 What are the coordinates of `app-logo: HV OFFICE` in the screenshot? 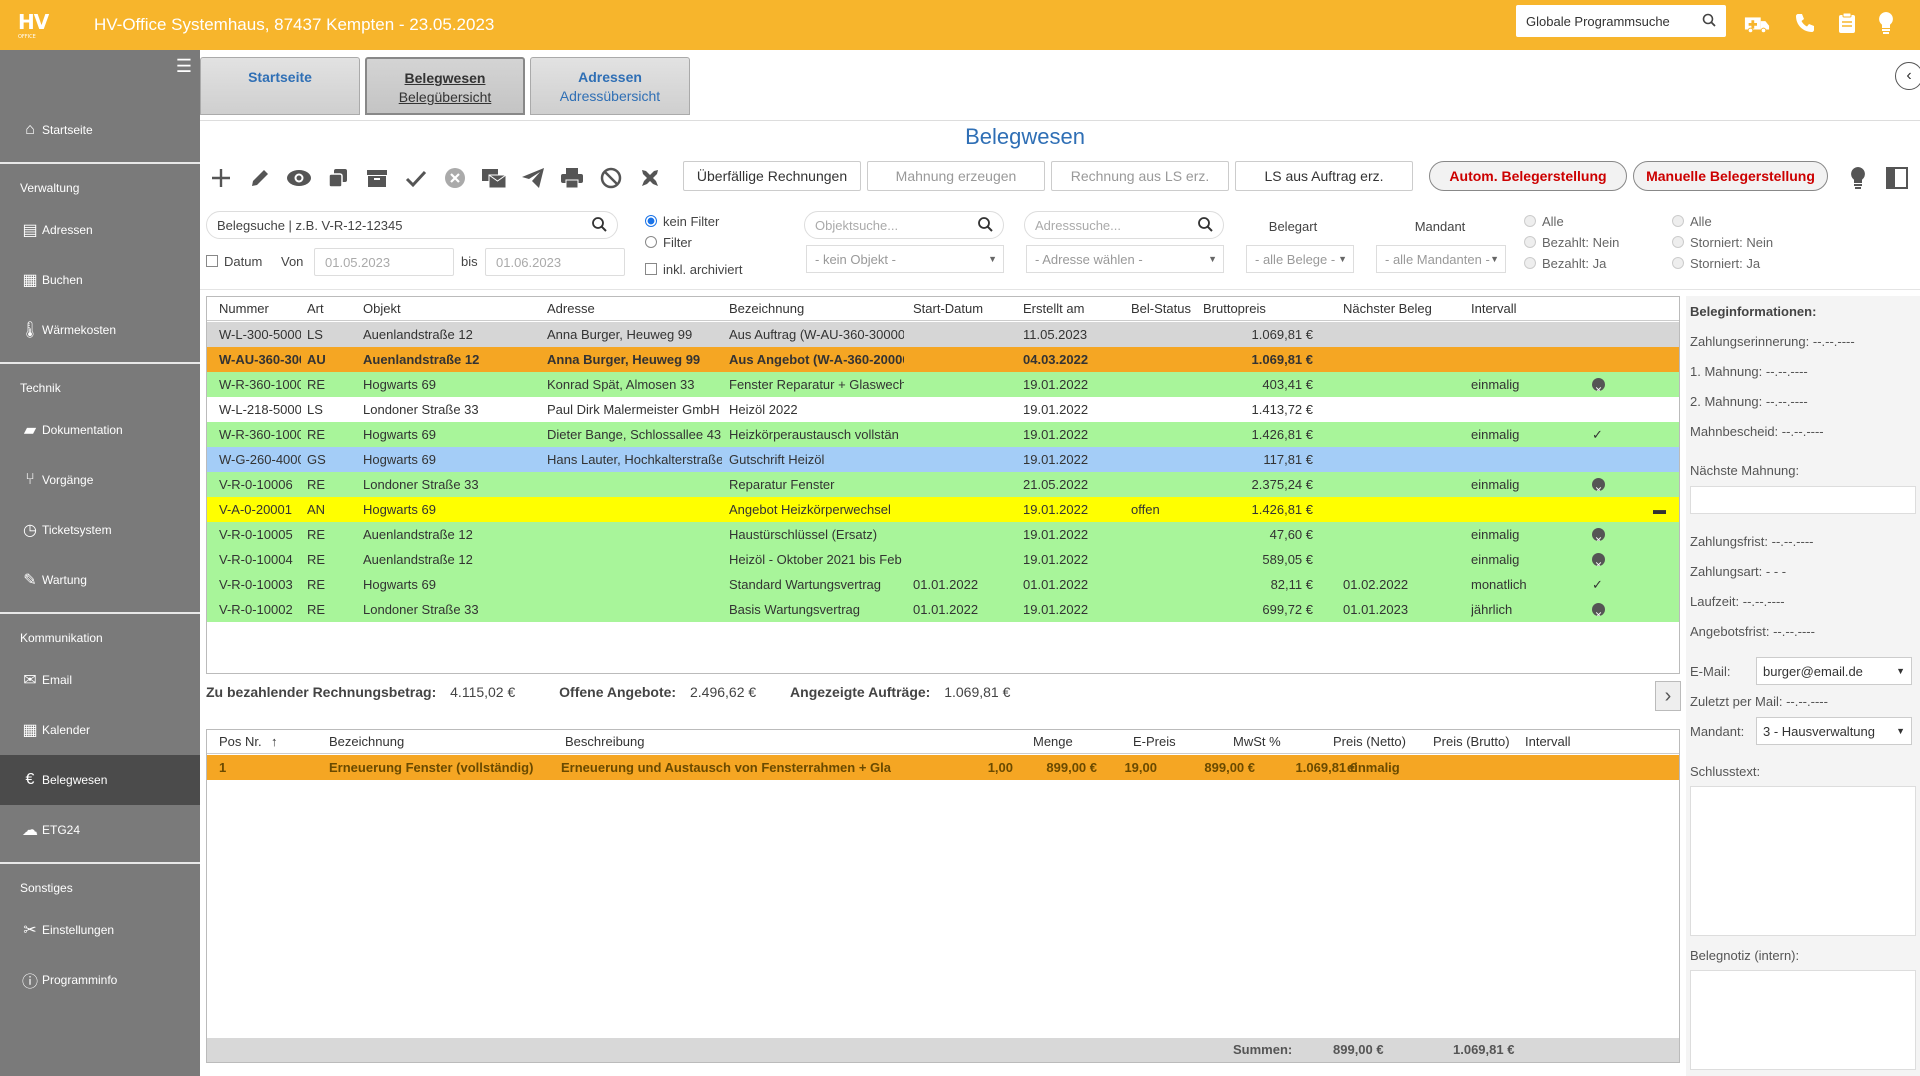 It's located at (48, 25).